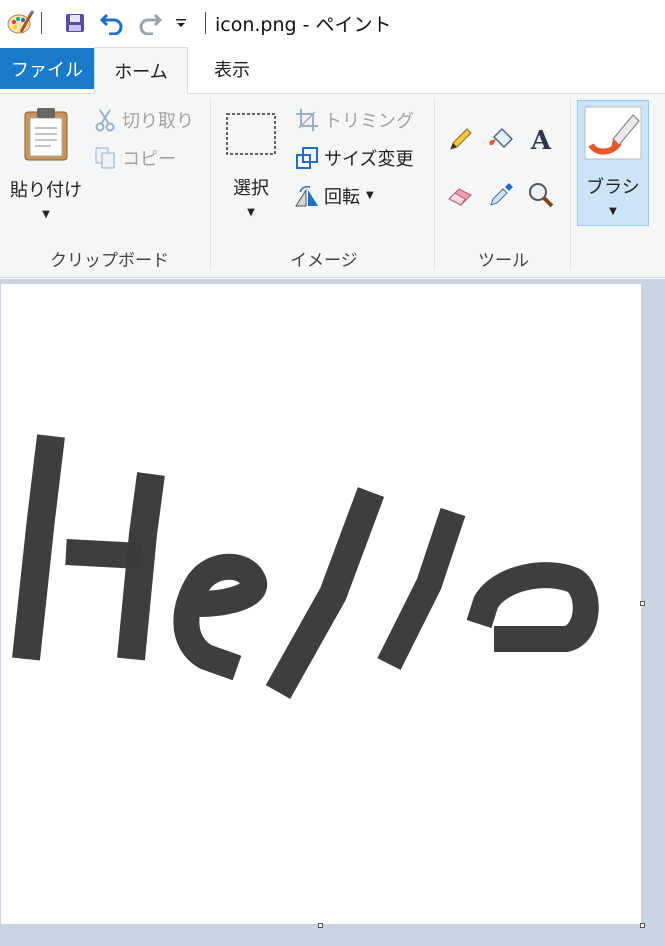 Image resolution: width=665 pixels, height=946 pixels. Describe the element at coordinates (38, 547) in the screenshot. I see `letter-h-left-stroke` at that location.